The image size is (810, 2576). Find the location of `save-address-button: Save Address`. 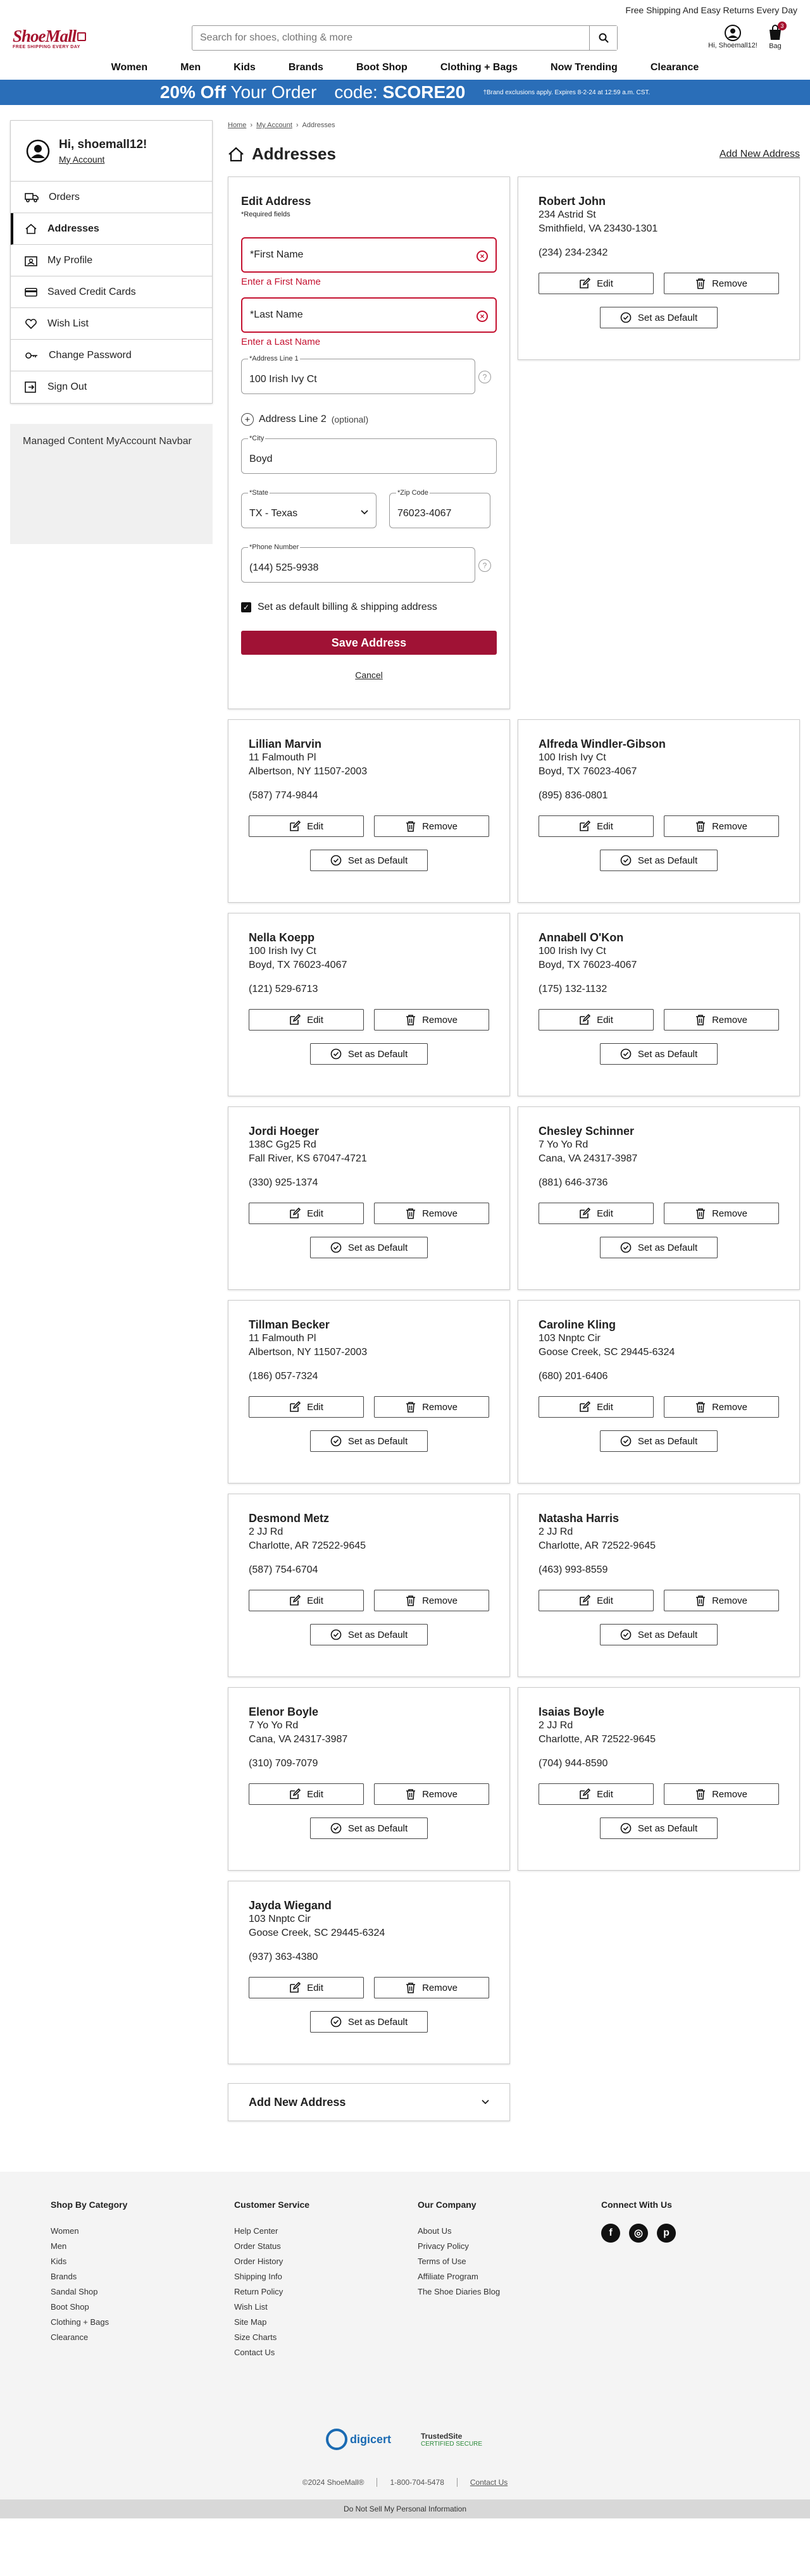

save-address-button: Save Address is located at coordinates (369, 643).